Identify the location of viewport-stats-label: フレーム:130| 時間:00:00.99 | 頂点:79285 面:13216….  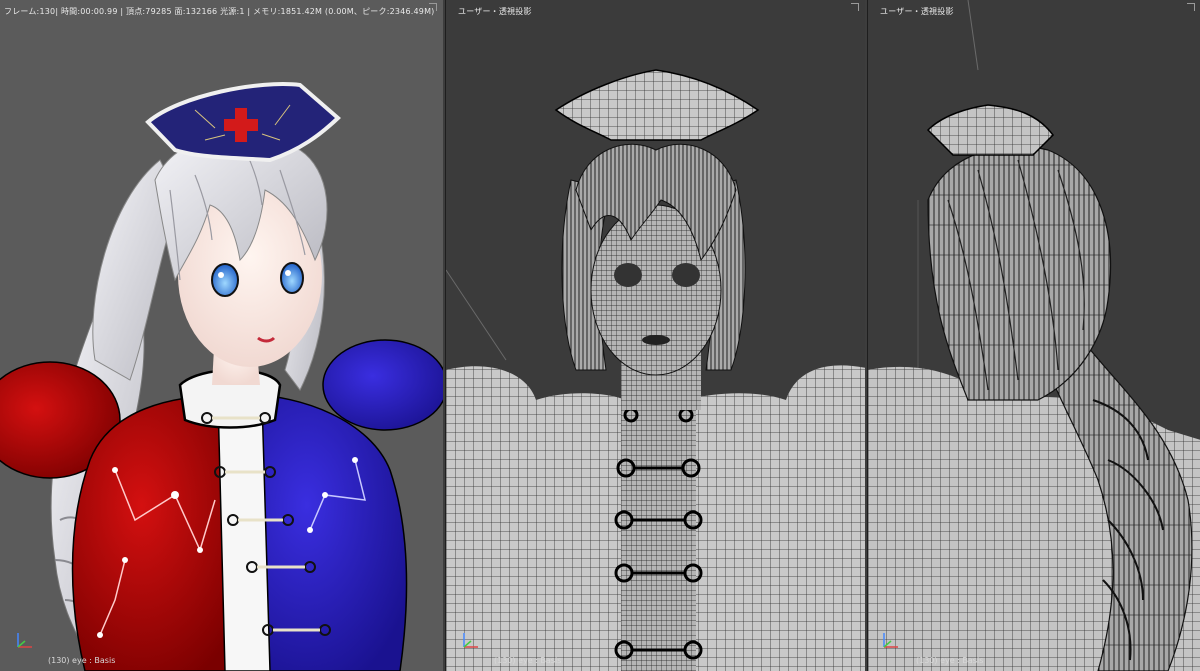
(219, 11).